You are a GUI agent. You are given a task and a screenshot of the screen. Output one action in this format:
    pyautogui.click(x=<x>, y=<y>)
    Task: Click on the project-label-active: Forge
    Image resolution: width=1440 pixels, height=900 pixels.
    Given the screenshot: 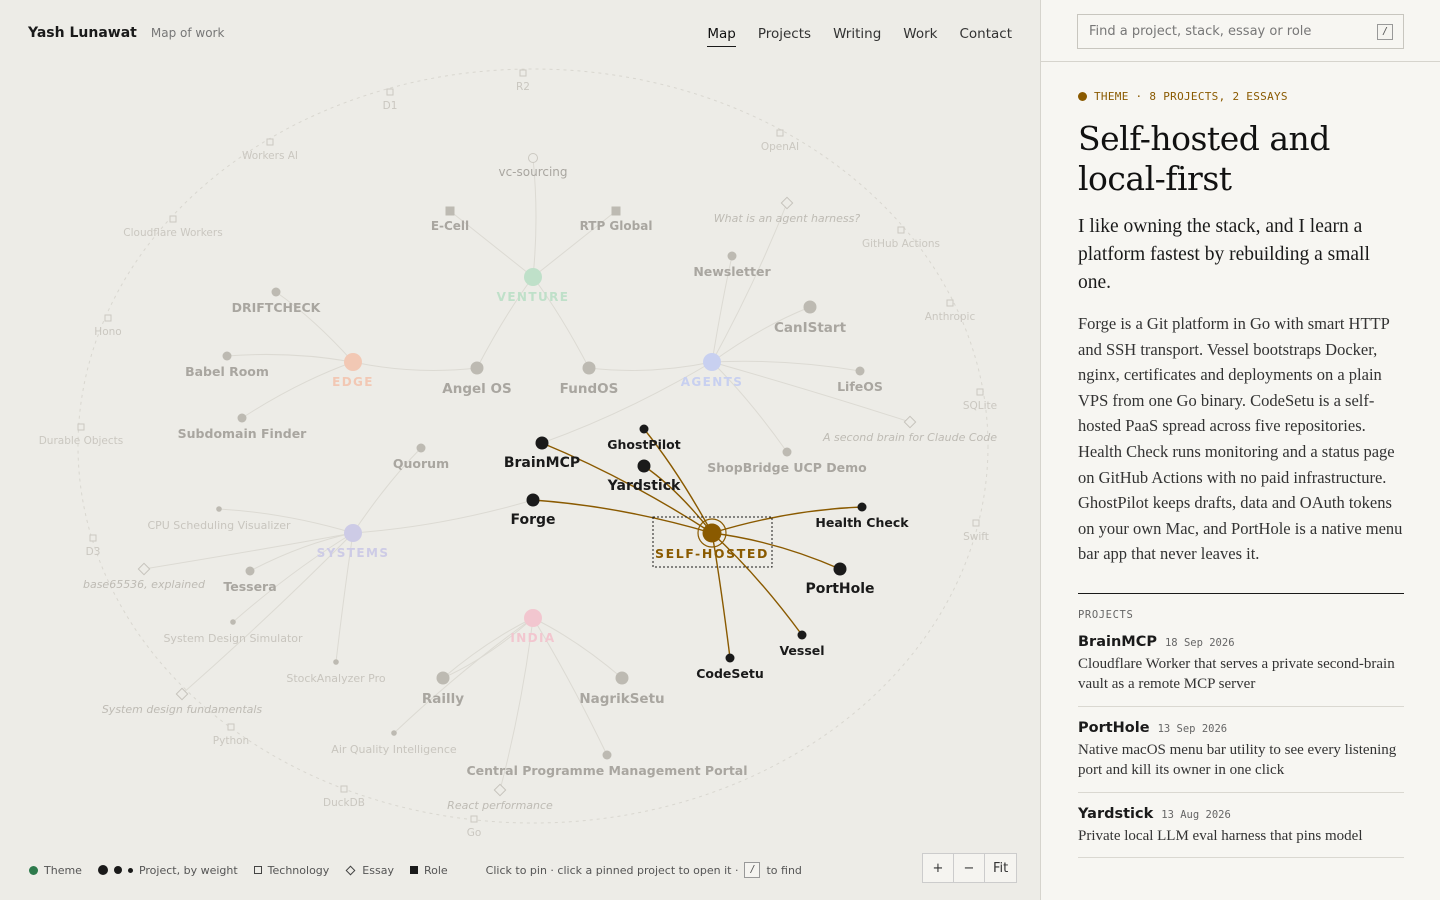 What is the action you would take?
    pyautogui.click(x=532, y=520)
    